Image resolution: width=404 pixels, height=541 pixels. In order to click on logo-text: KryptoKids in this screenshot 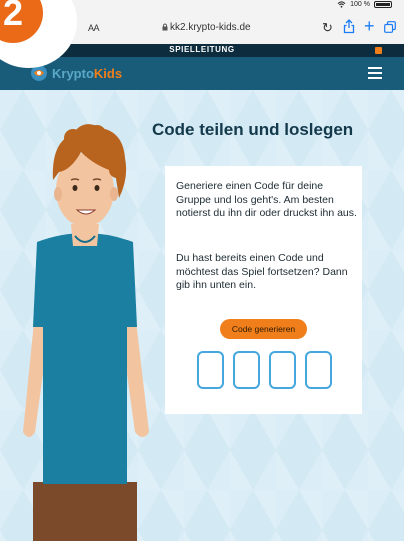, I will do `click(87, 73)`.